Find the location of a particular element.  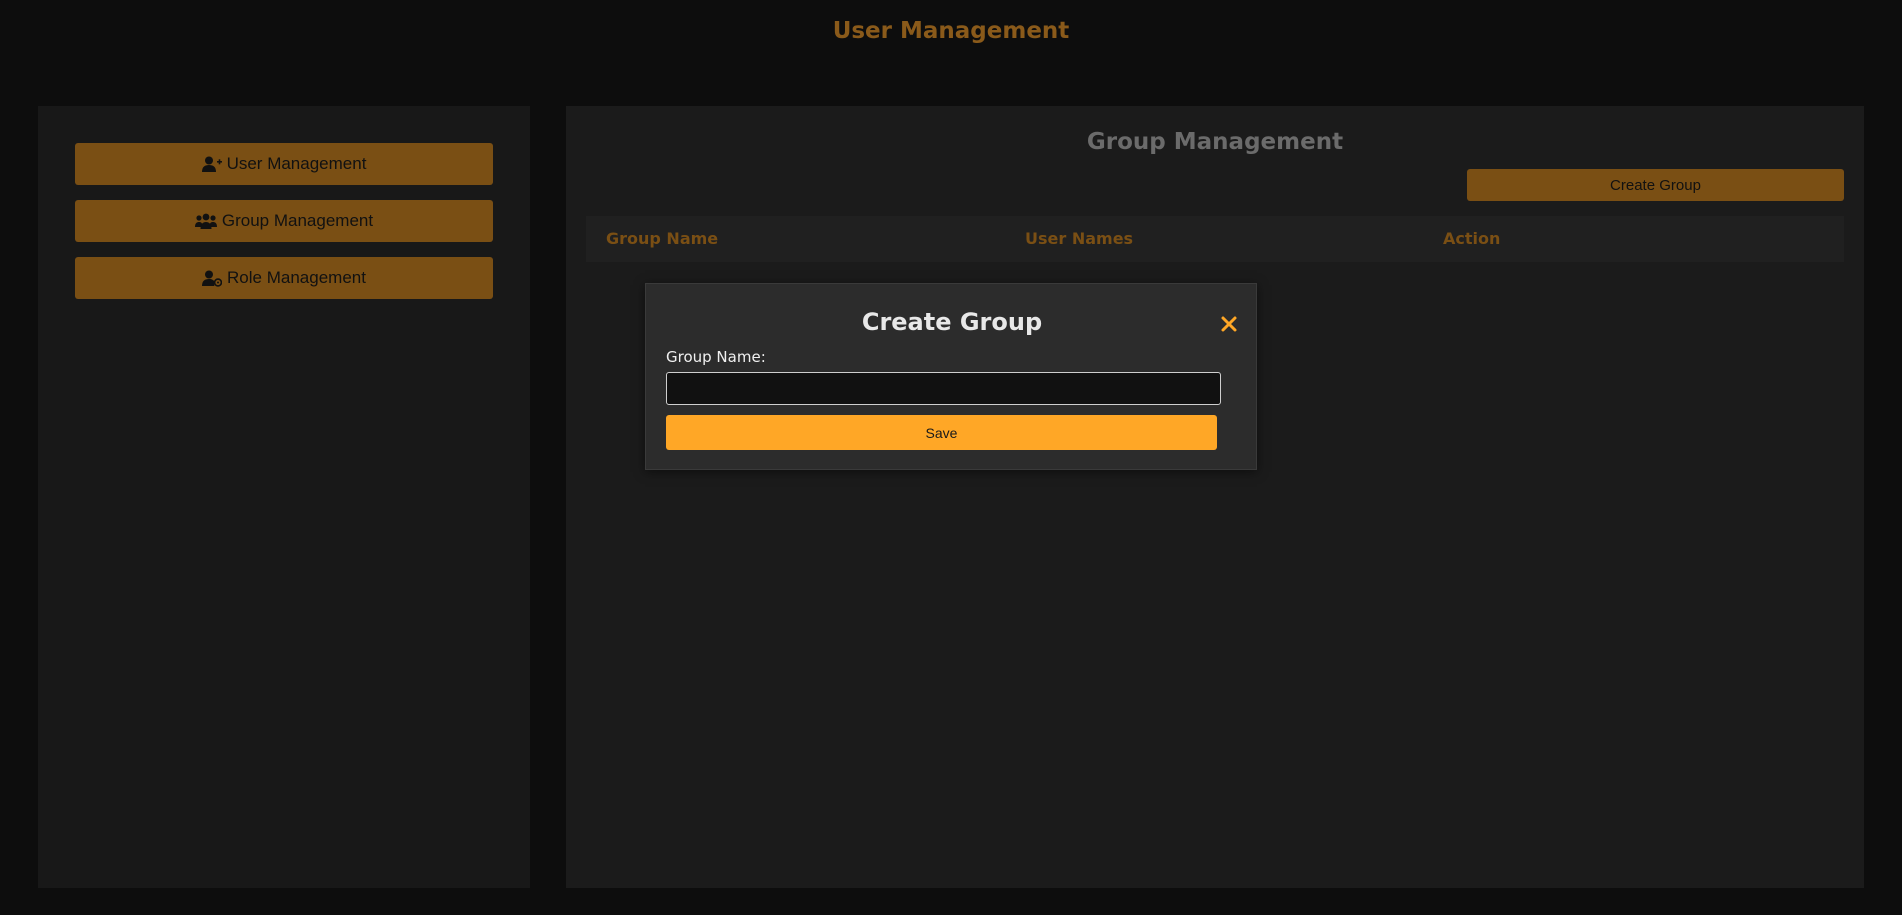

user-gear-icon is located at coordinates (212, 278).